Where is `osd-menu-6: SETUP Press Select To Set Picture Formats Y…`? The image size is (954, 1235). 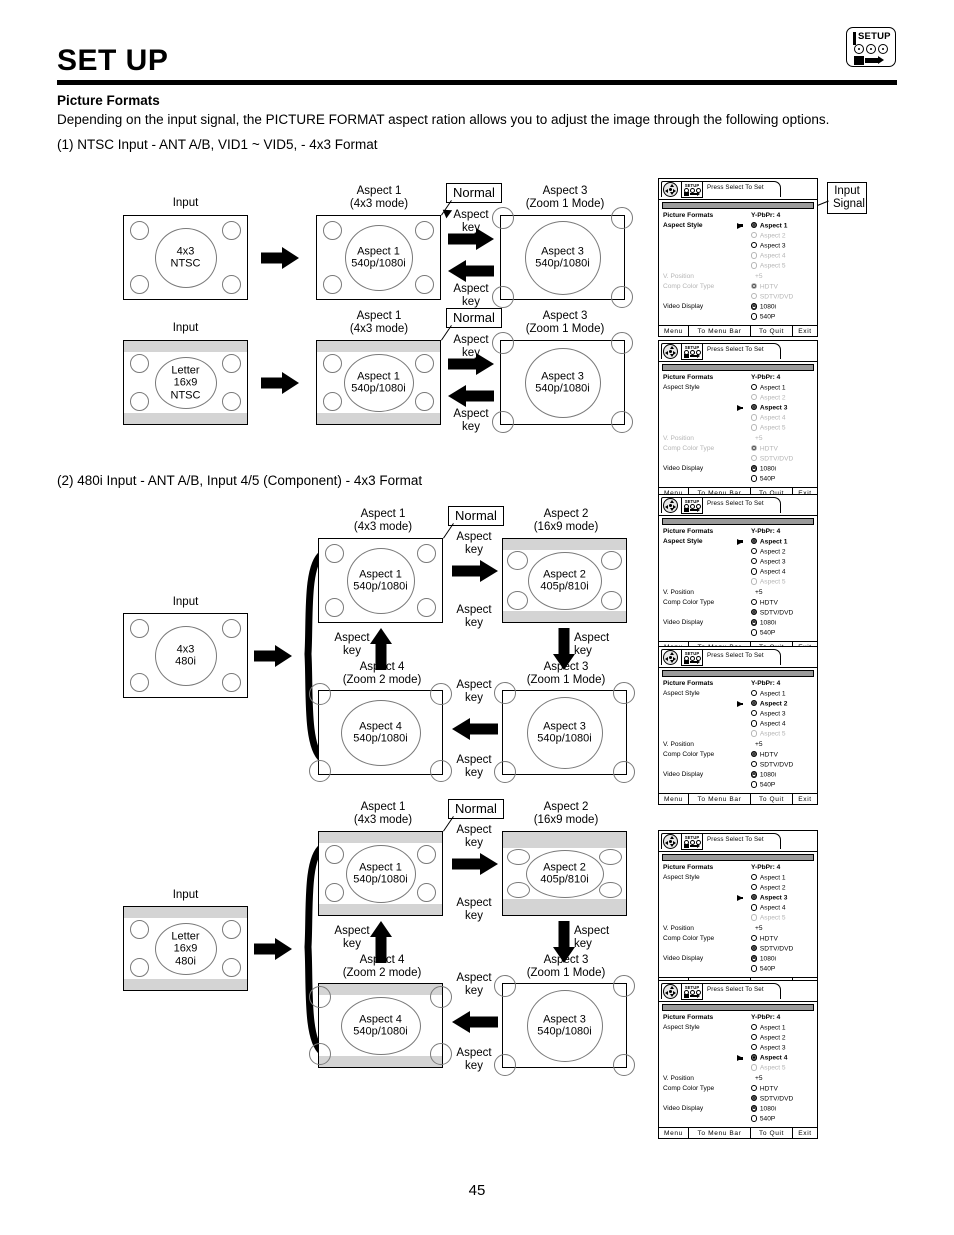 osd-menu-6: SETUP Press Select To Set Picture Formats Y… is located at coordinates (738, 1060).